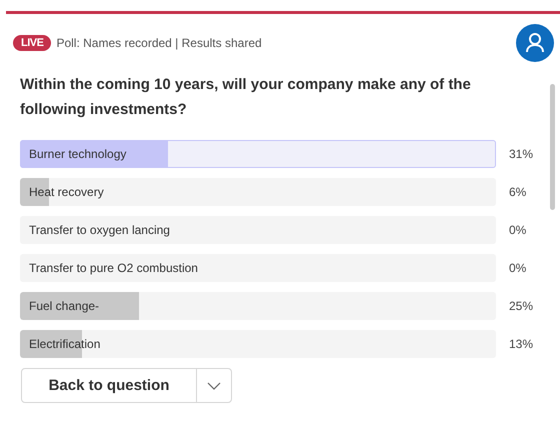 The height and width of the screenshot is (441, 560). What do you see at coordinates (159, 43) in the screenshot?
I see `poll-status: Poll: Names recorded | Results shared` at bounding box center [159, 43].